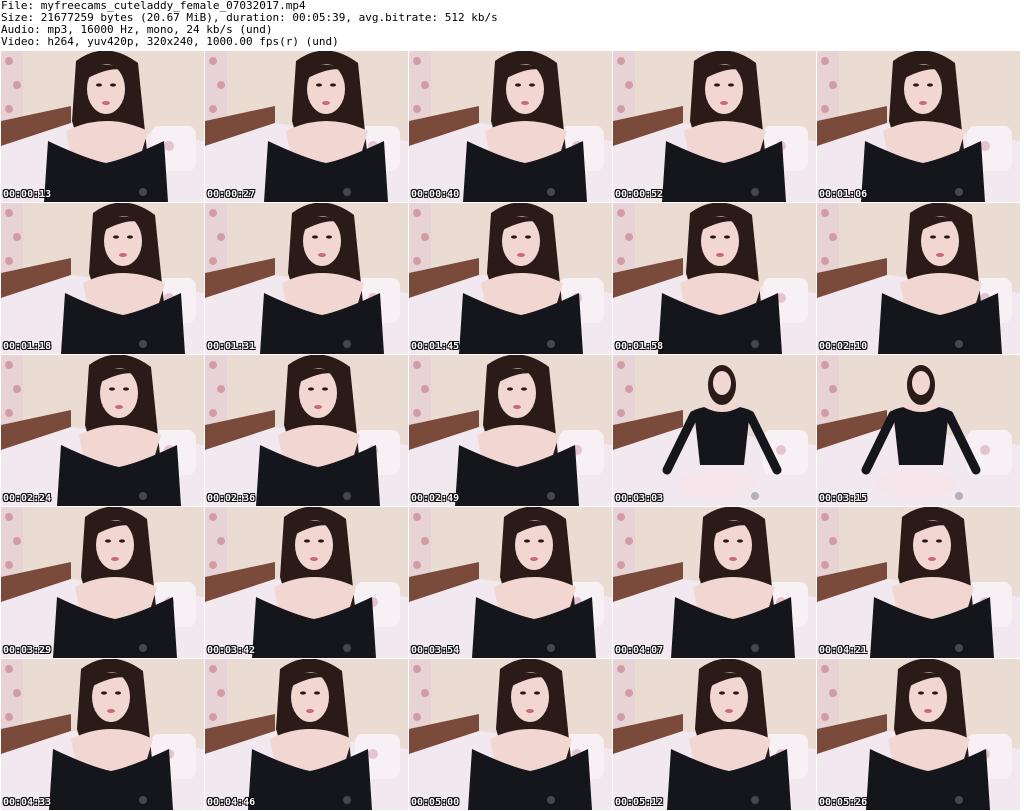  I want to click on frame-timestamp: 00:03:29, so click(27, 650).